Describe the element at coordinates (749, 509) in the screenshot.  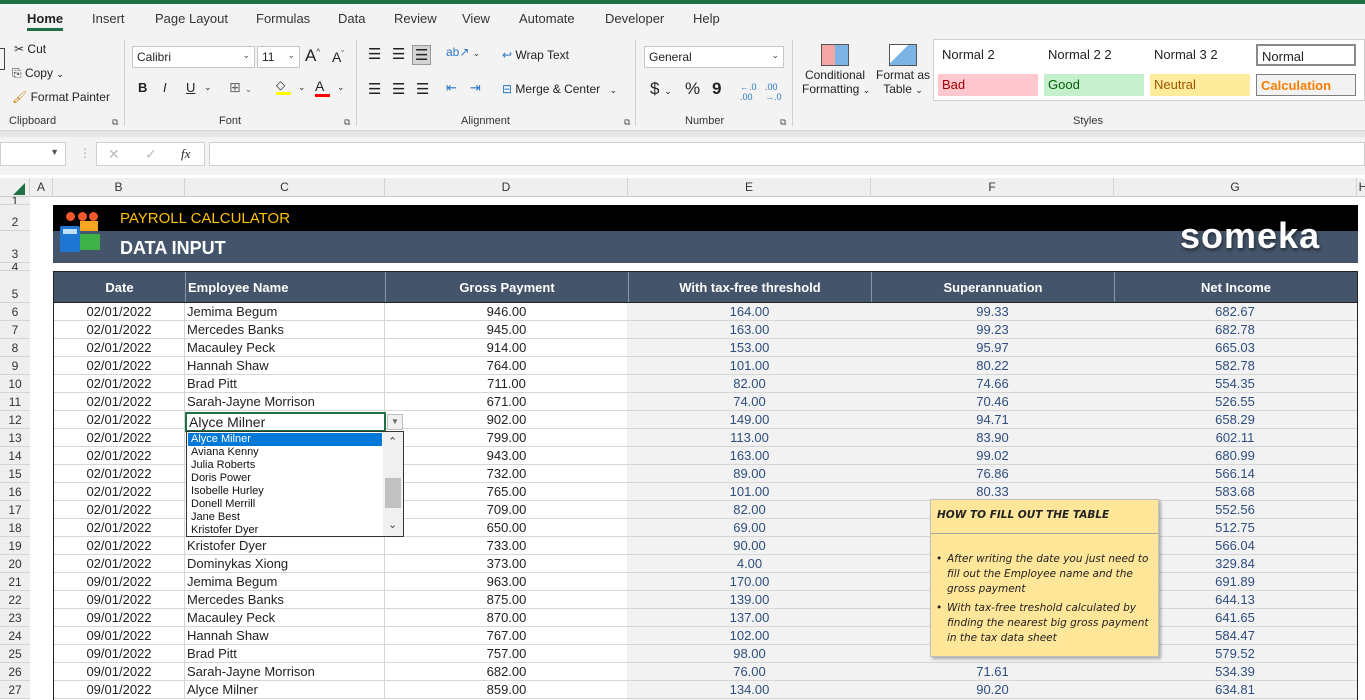
I see `cell-tax-free-threshold: 82.00` at that location.